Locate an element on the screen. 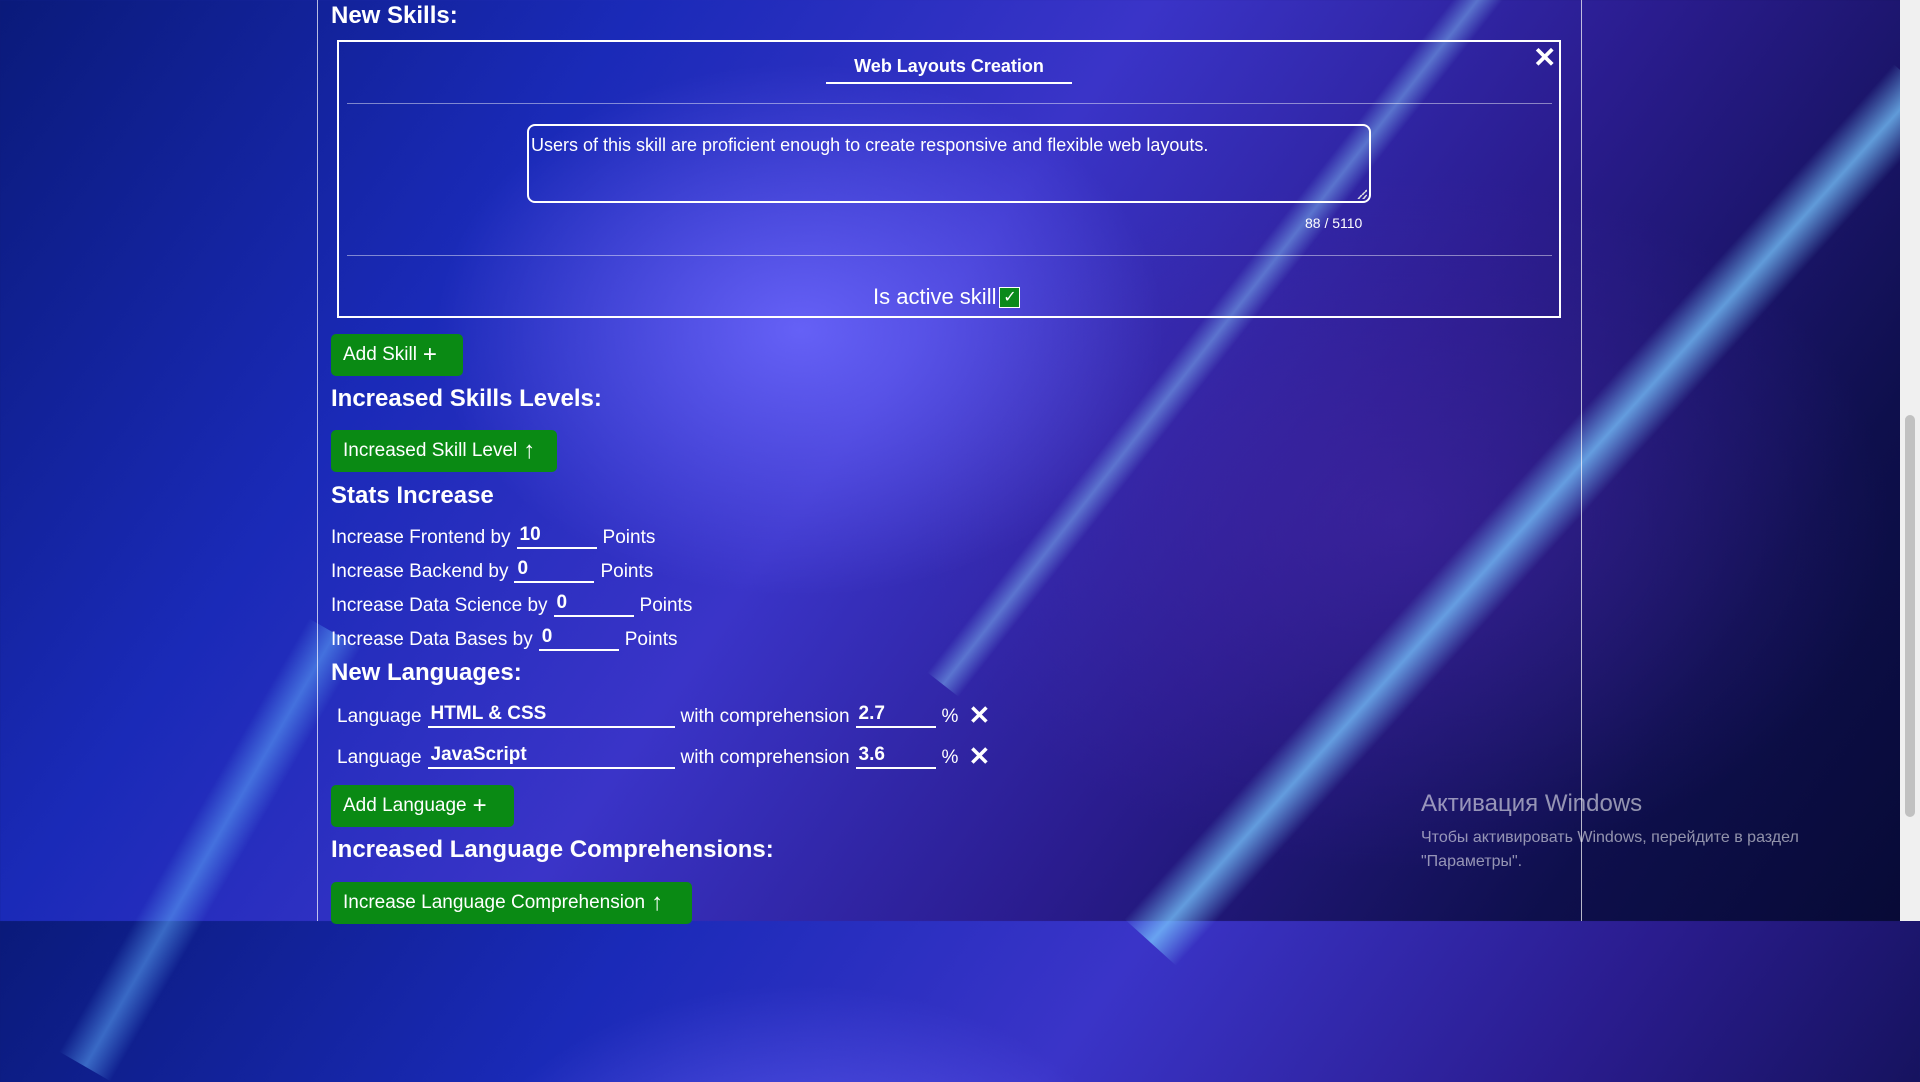 The height and width of the screenshot is (1082, 1920). stat-row-backend: Increase Backend by Points is located at coordinates (492, 570).